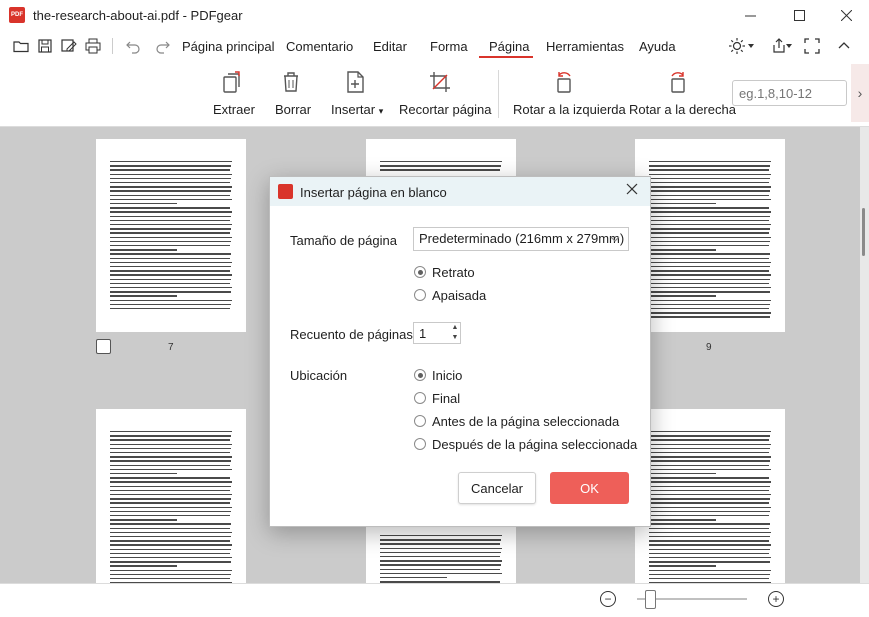  I want to click on menu-comentario: Comentario, so click(319, 46).